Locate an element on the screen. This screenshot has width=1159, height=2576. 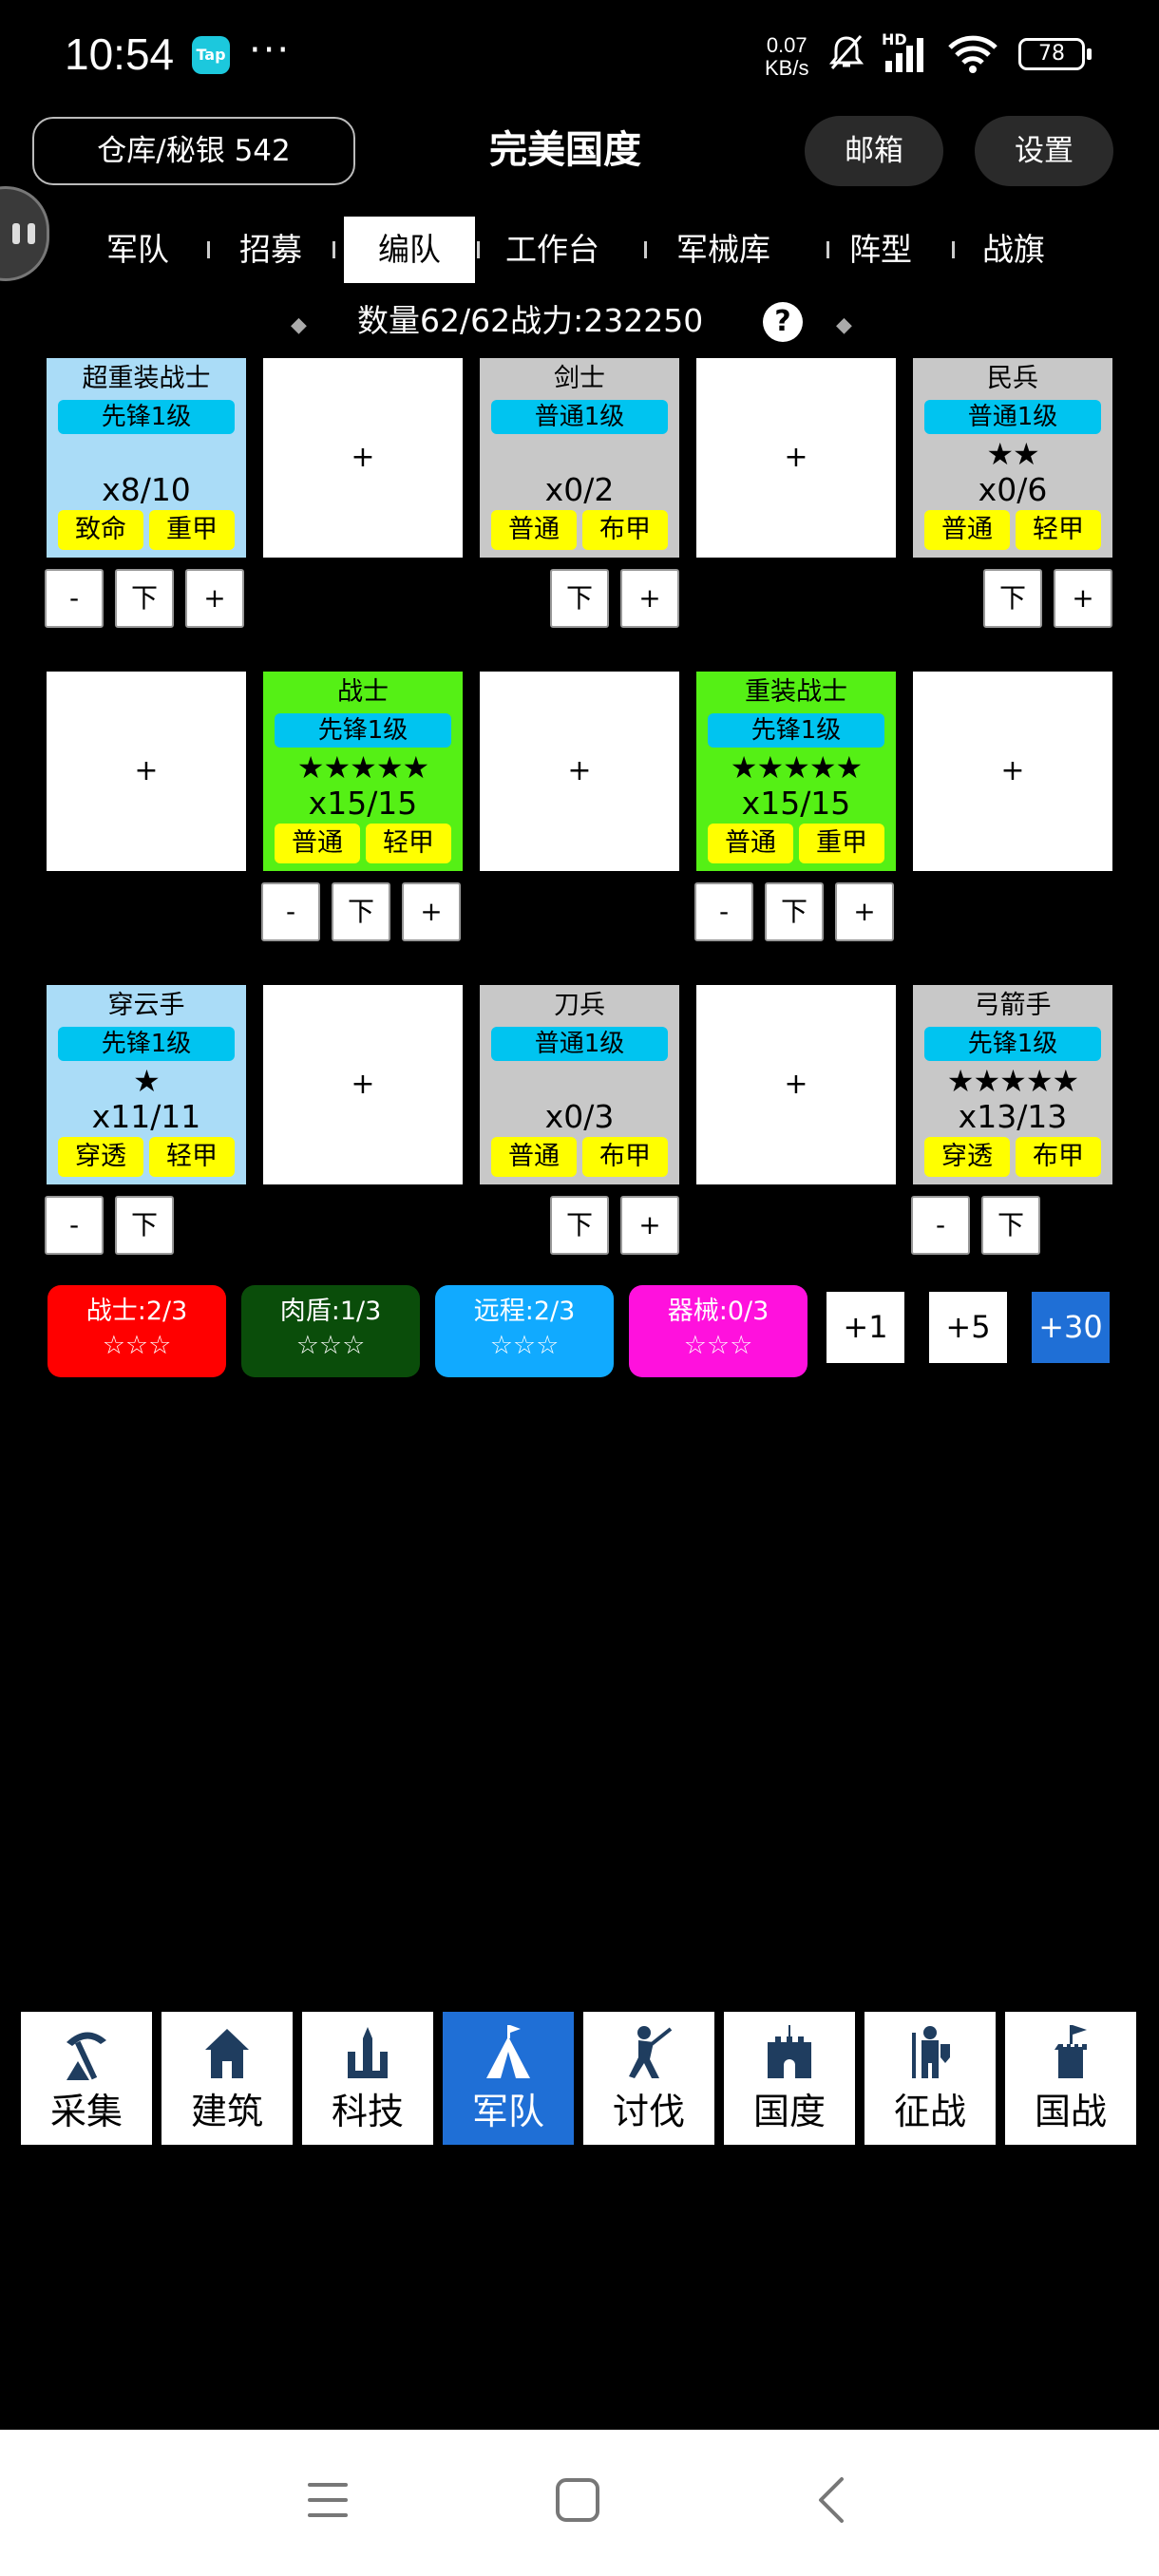
tab-recruit: 招募 is located at coordinates (270, 250).